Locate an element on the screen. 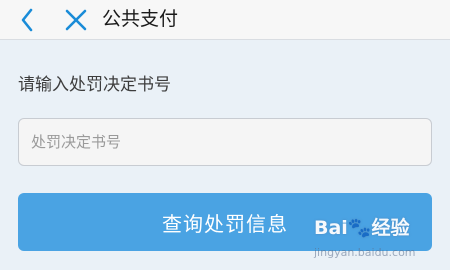 Image resolution: width=450 pixels, height=270 pixels. page-title: 公共支付 is located at coordinates (140, 19).